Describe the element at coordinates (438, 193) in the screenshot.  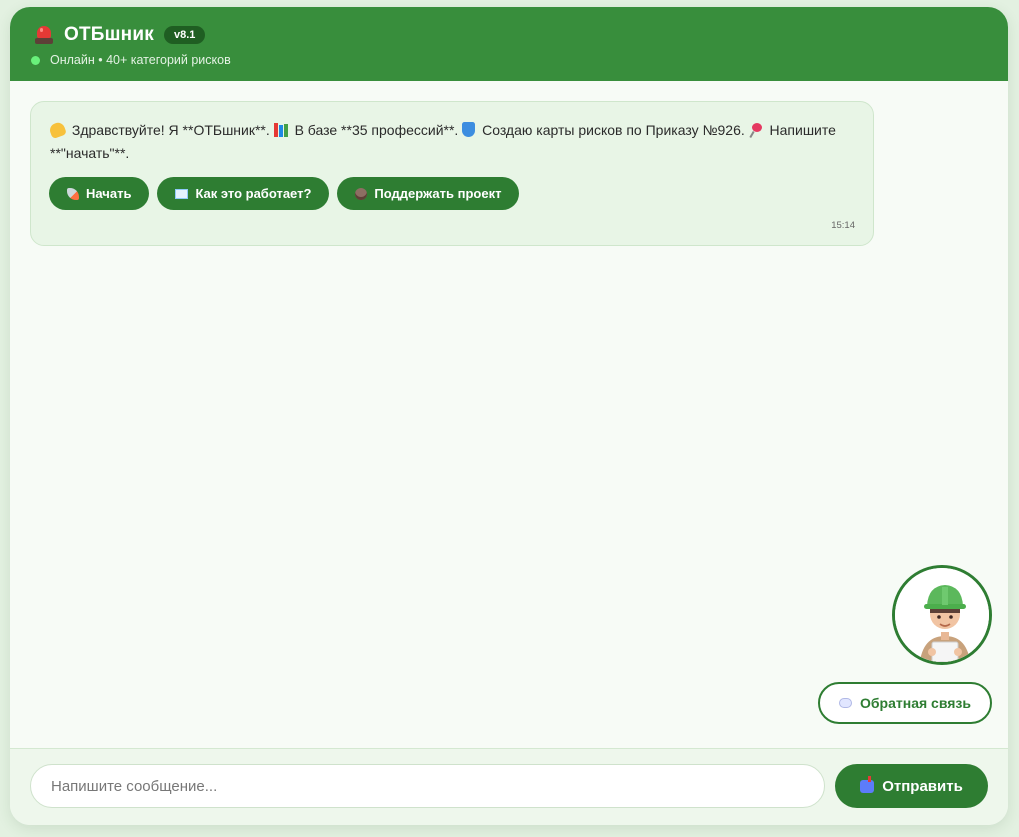
I see `support-project-label: Поддержать проект` at that location.